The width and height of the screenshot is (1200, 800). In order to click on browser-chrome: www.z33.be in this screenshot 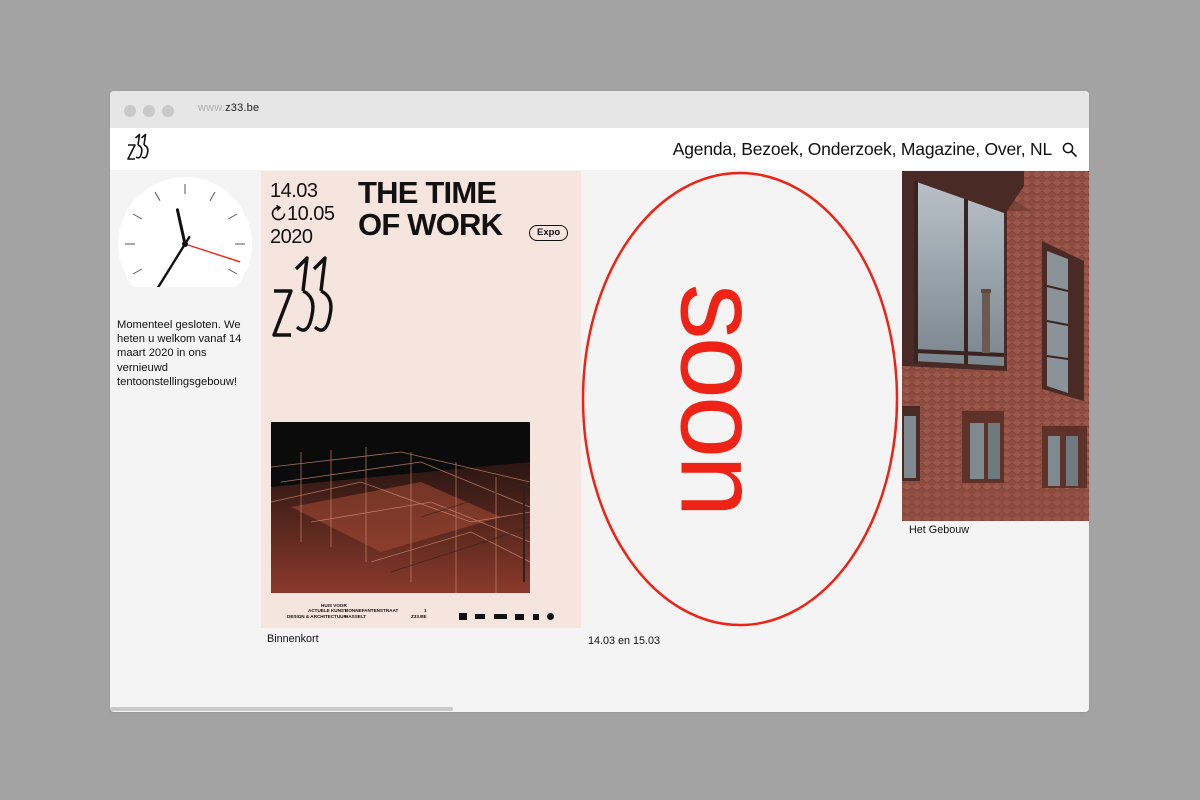, I will do `click(599, 109)`.